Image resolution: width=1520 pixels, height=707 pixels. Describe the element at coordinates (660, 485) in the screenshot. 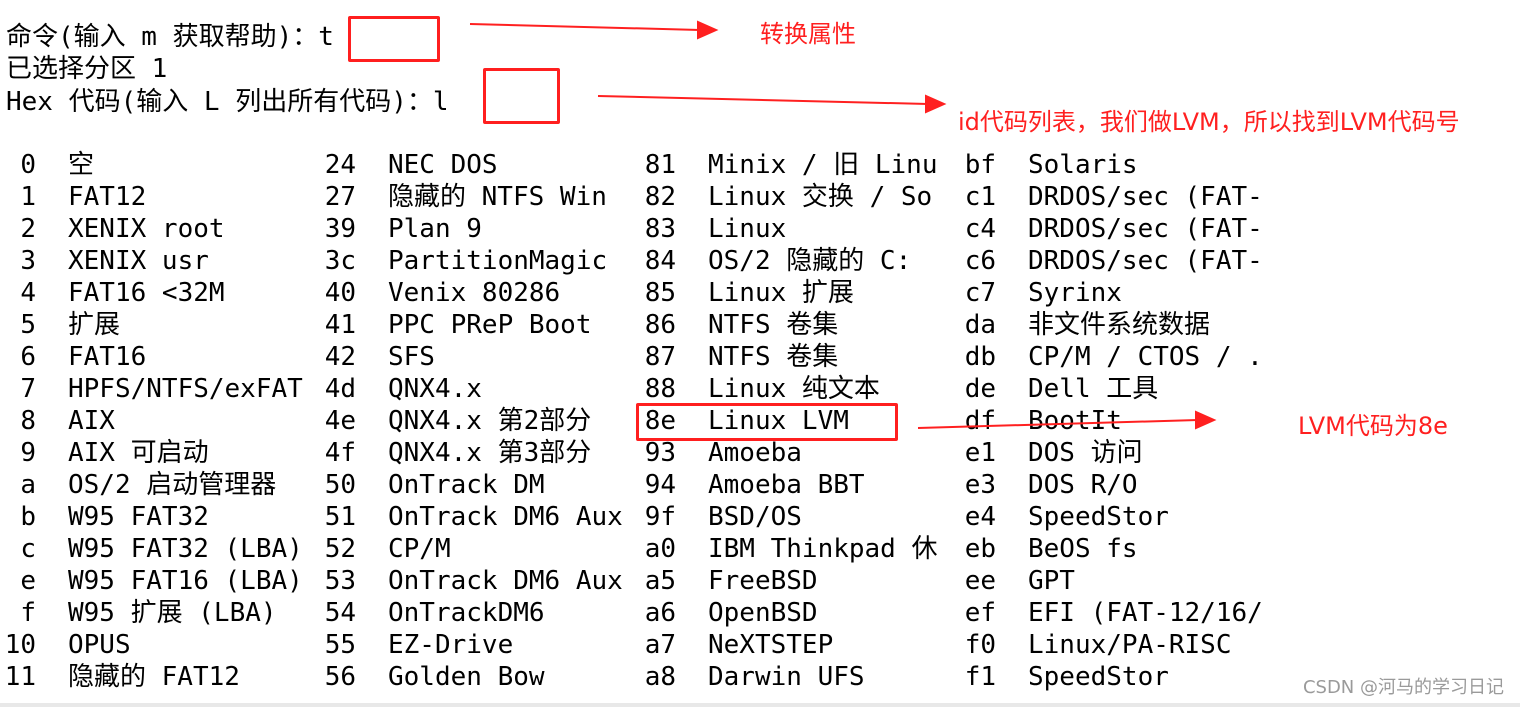

I see `type-code: 94` at that location.